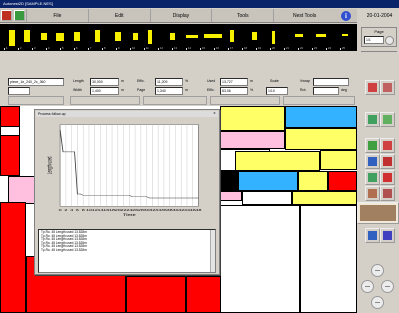 The image size is (399, 313). What do you see at coordinates (203, 48) in the screenshot?
I see `strip-label: 15` at bounding box center [203, 48].